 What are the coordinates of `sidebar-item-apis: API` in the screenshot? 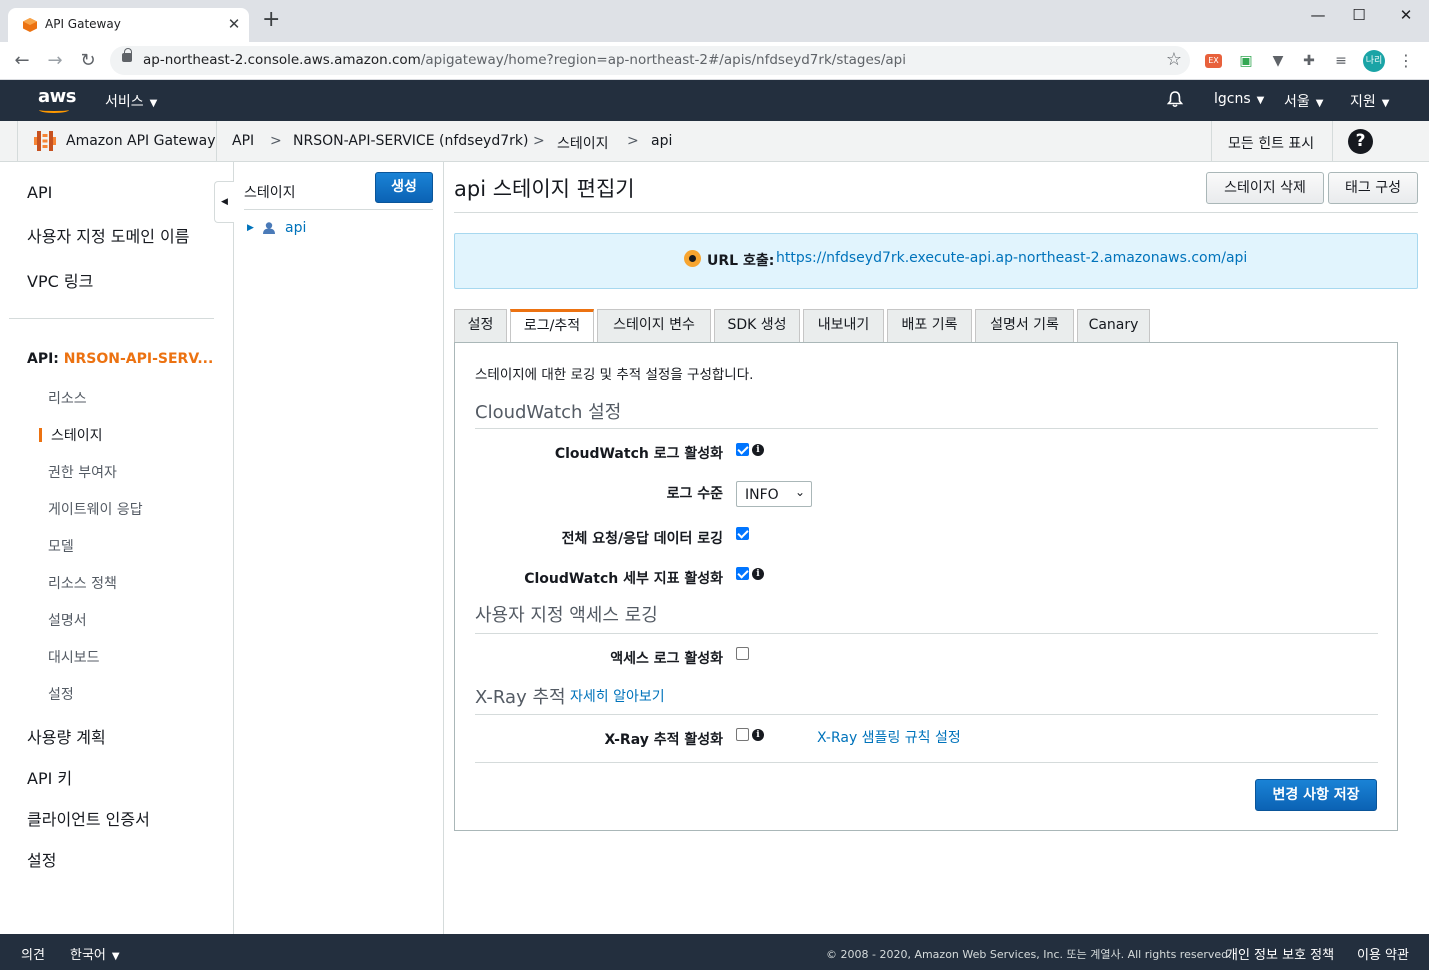 It's located at (39, 192).